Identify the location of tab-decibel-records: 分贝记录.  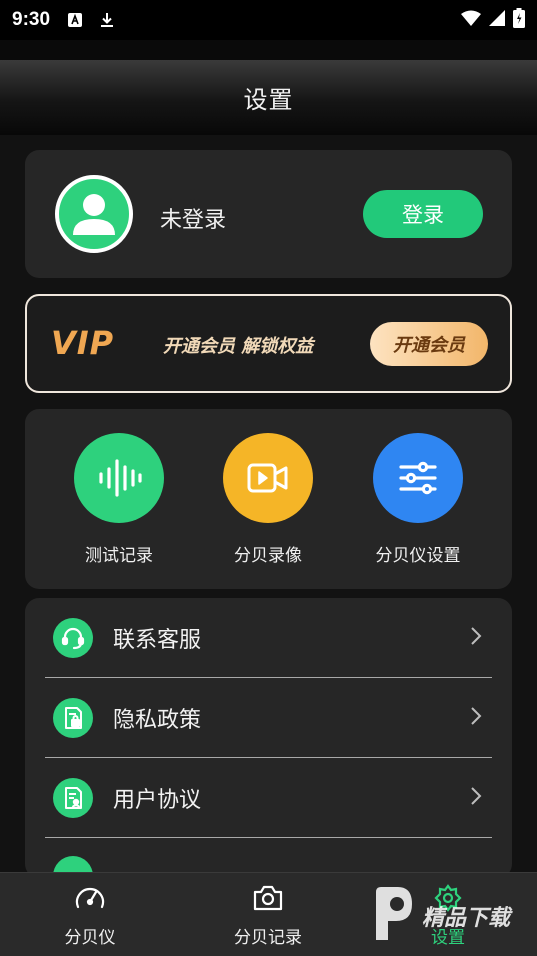
(268, 915).